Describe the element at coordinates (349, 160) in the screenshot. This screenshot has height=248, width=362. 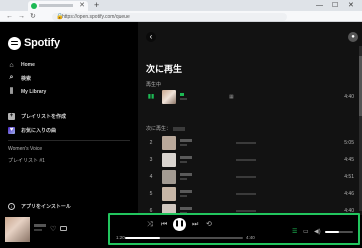
I see `track-duration: 4:45` at that location.